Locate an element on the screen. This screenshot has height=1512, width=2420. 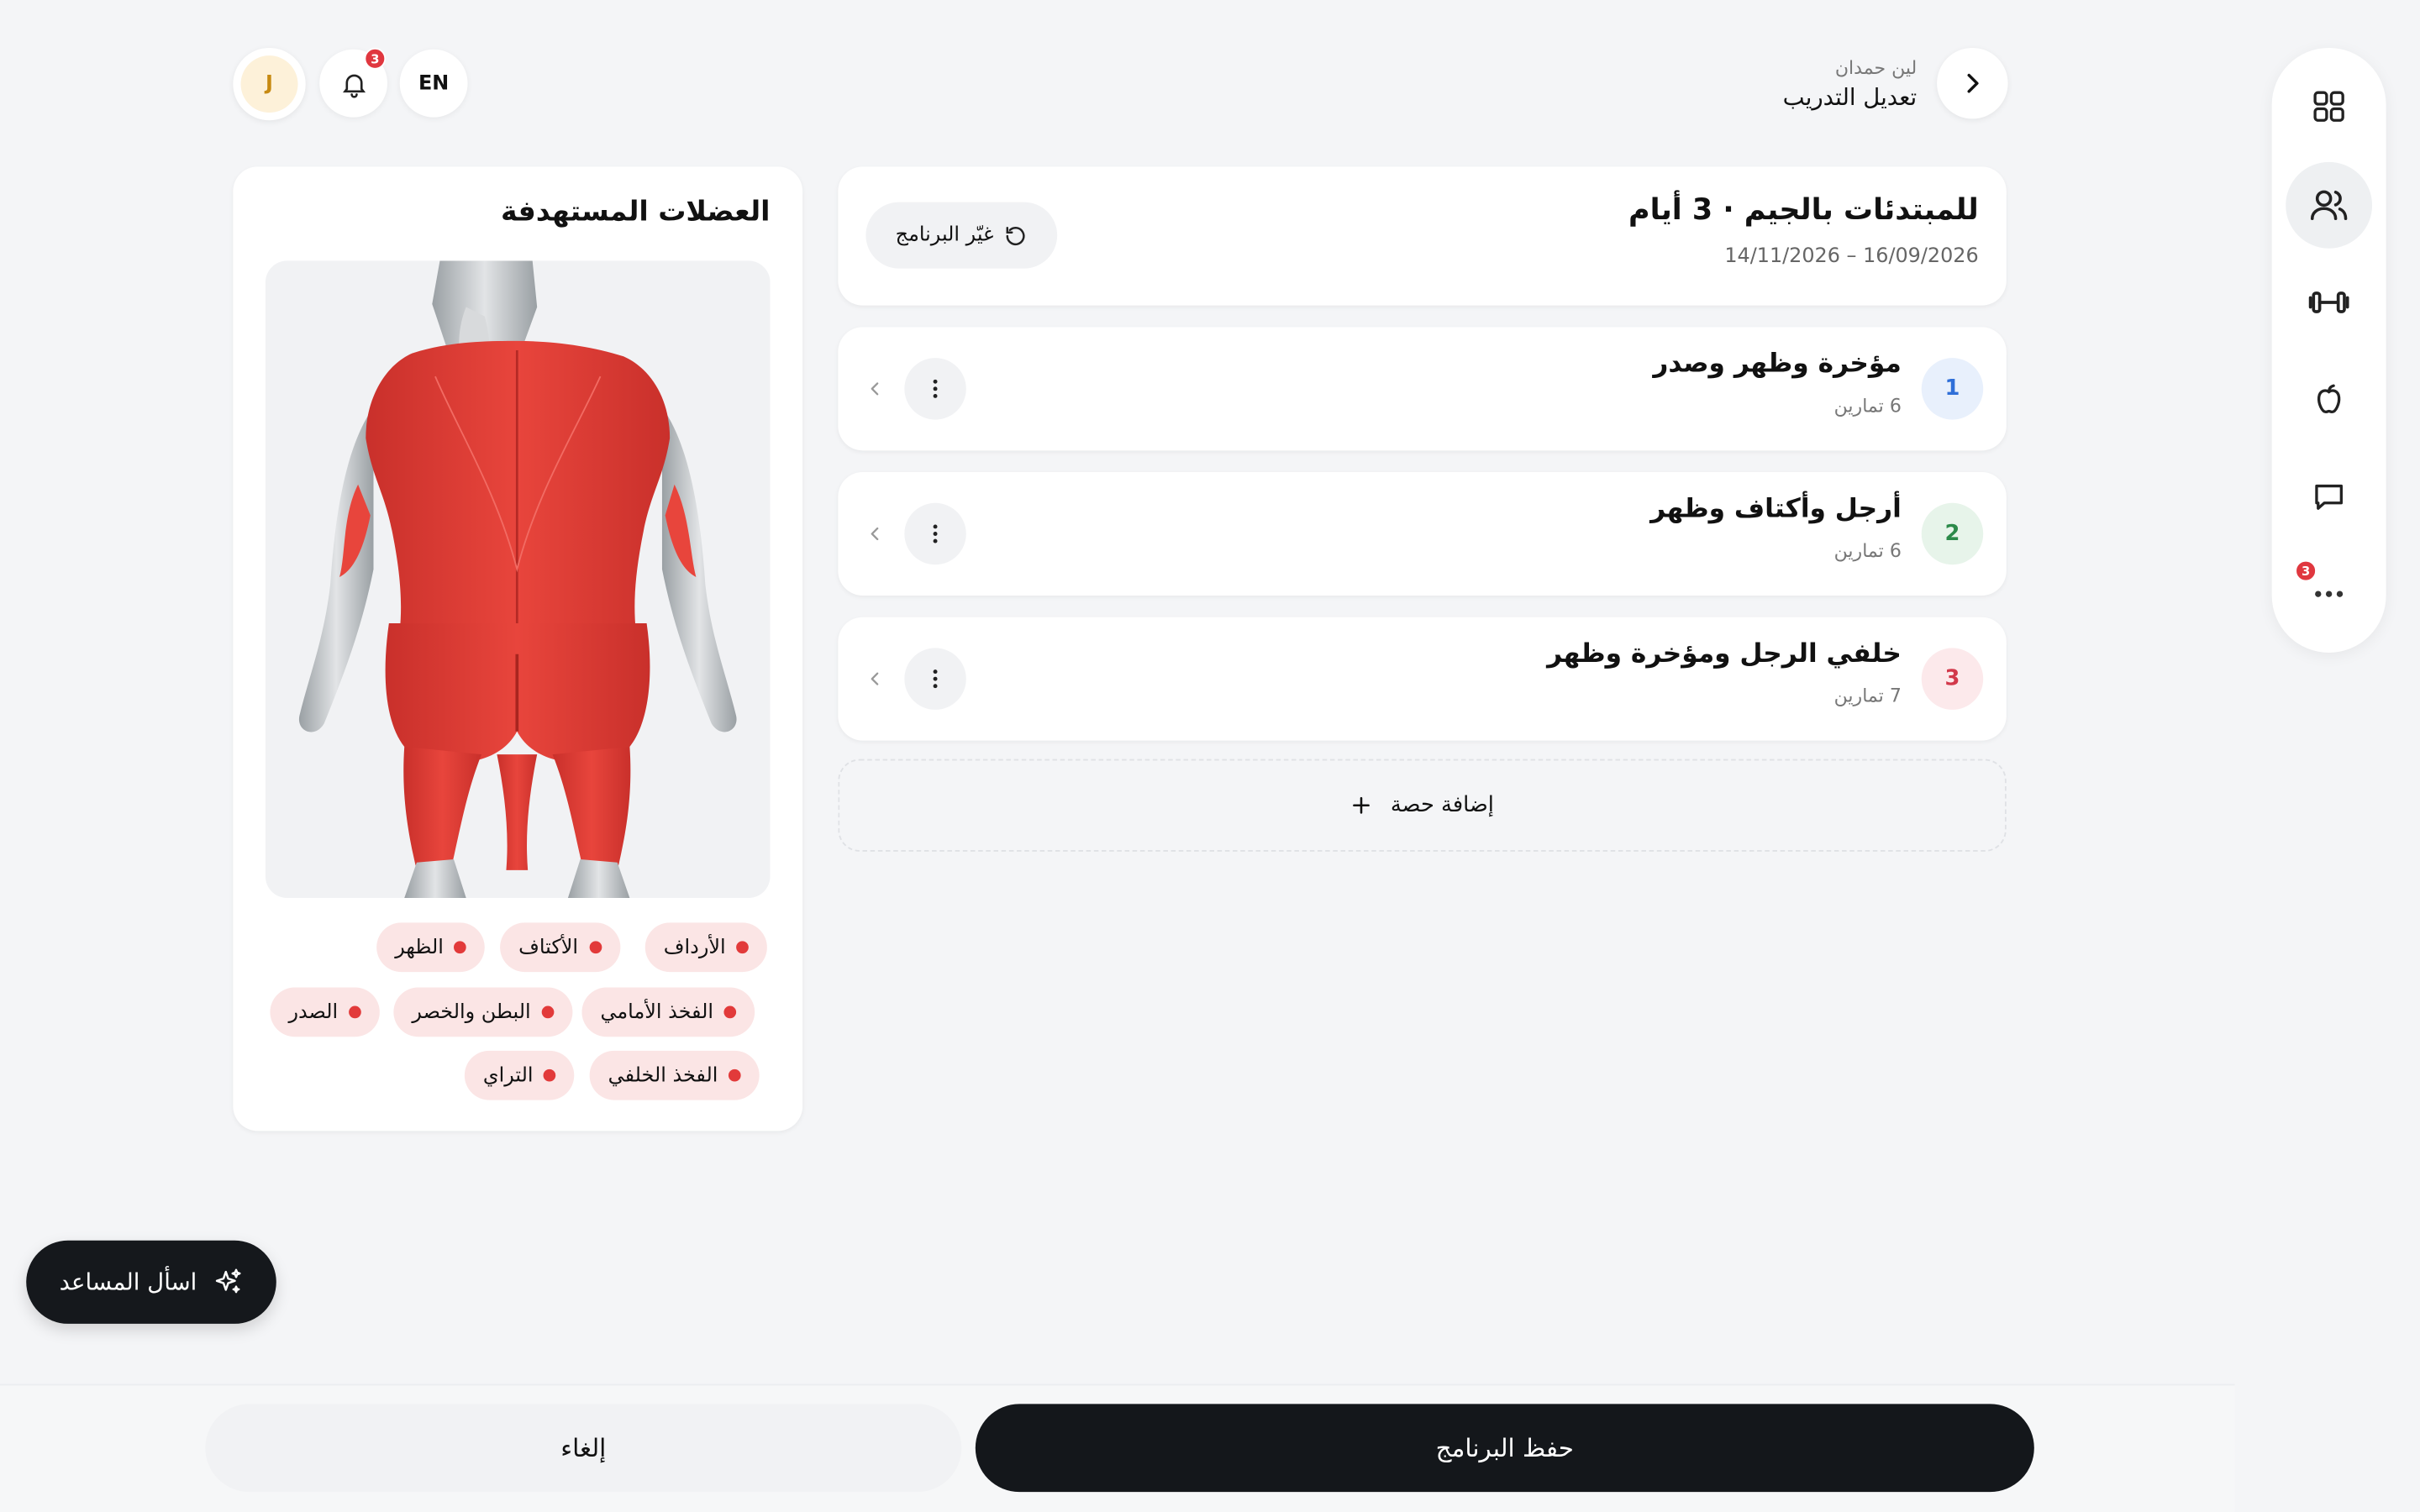
avatar: J is located at coordinates (269, 84).